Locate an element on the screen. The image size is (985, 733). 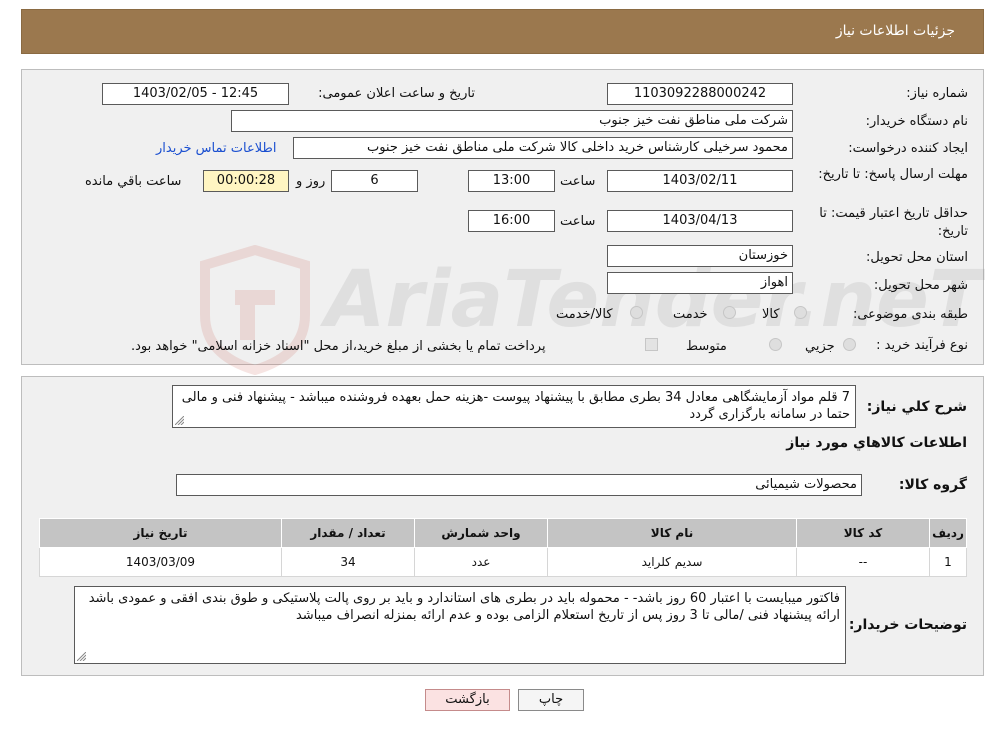
city-field: اهواز is located at coordinates (700, 283).